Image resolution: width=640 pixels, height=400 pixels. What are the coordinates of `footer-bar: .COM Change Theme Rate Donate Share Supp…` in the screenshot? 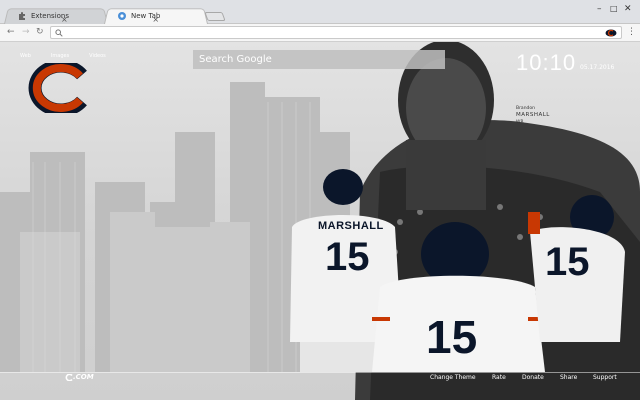 It's located at (320, 386).